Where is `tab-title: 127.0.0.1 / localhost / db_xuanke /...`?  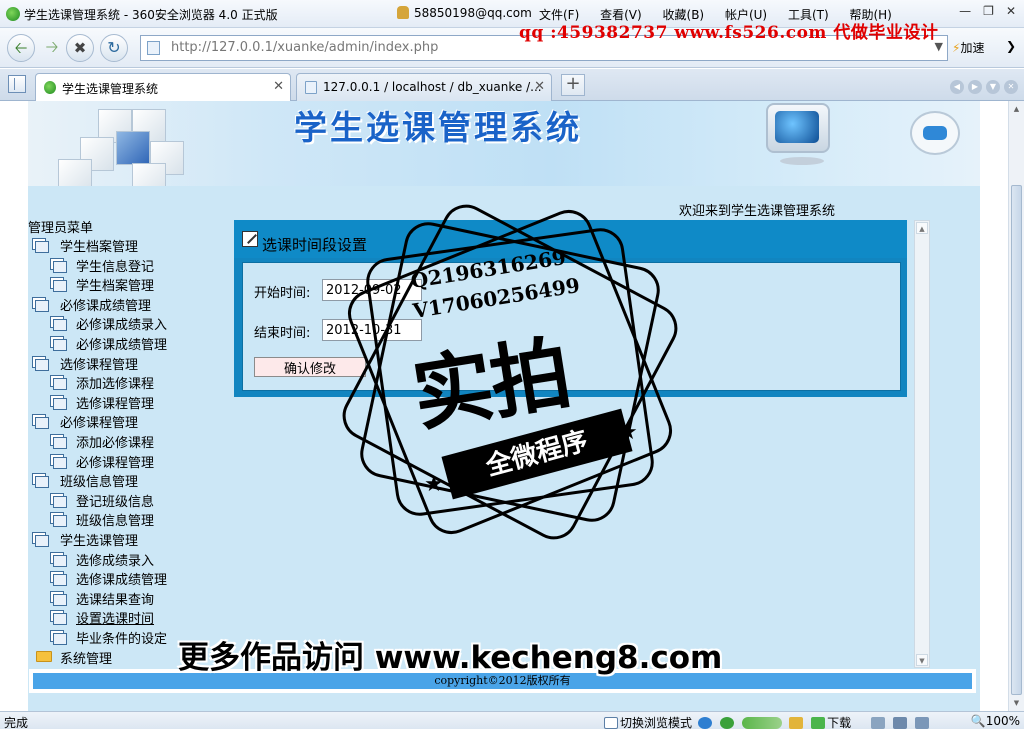 tab-title: 127.0.0.1 / localhost / db_xuanke /... is located at coordinates (432, 87).